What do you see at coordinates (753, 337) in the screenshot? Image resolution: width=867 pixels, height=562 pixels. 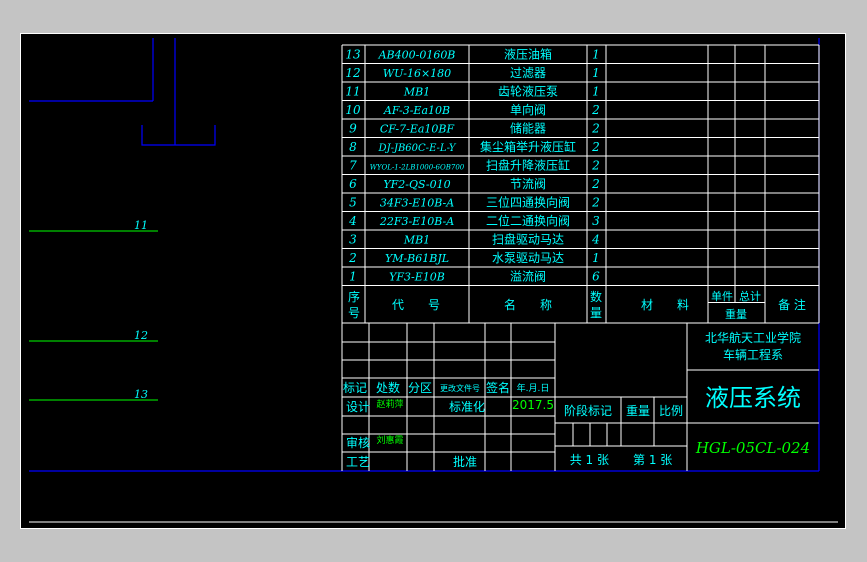 I see `school-name: 北华航天工业学院` at bounding box center [753, 337].